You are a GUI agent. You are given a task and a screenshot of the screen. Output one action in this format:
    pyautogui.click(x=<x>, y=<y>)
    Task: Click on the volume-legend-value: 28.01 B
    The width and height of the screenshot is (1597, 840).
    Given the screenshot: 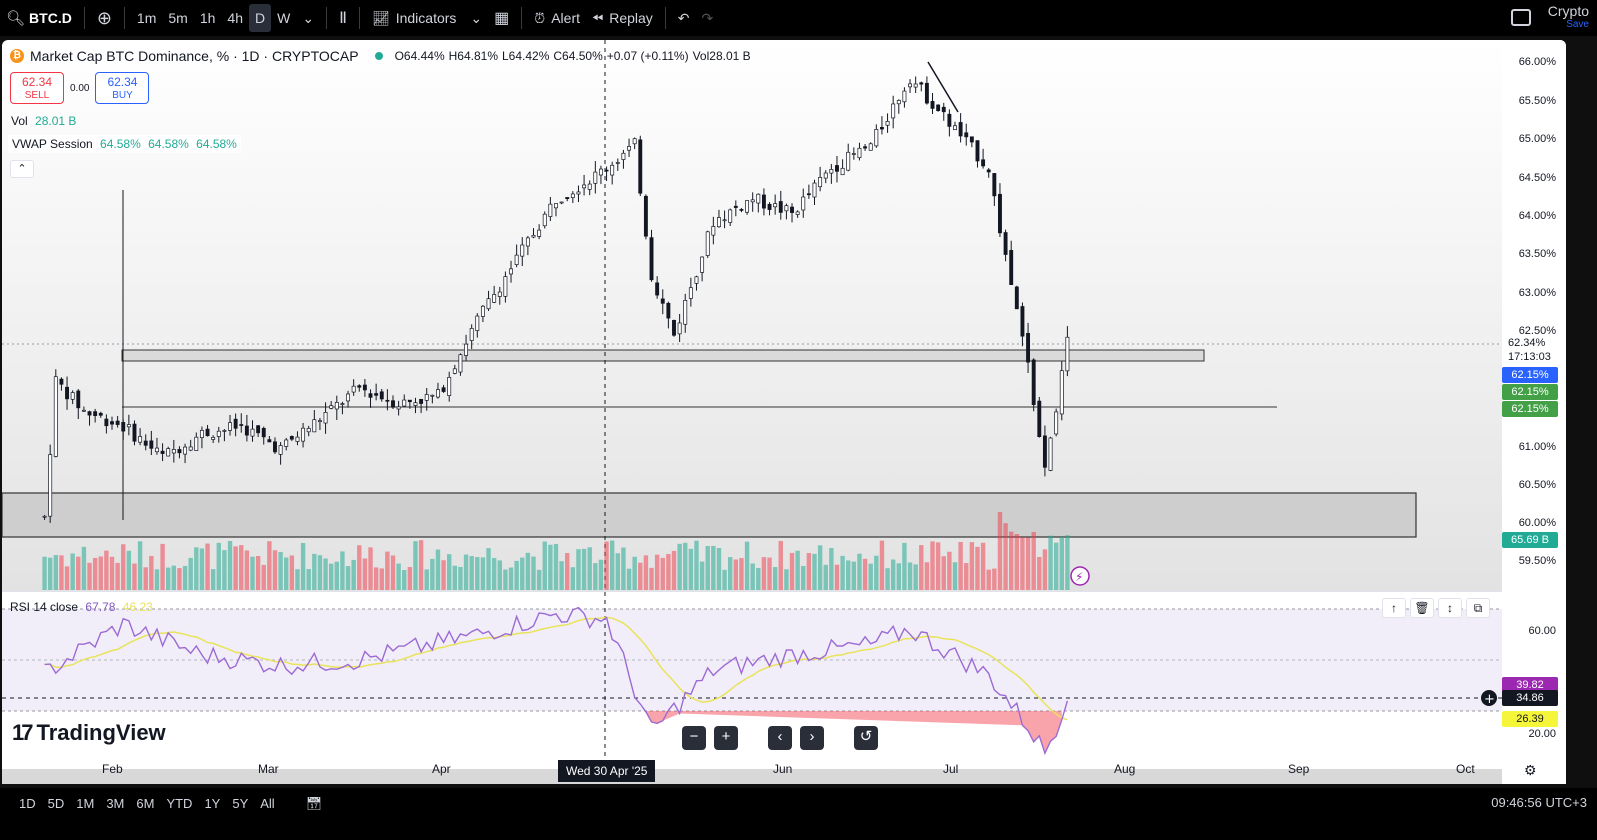 What is the action you would take?
    pyautogui.click(x=56, y=121)
    